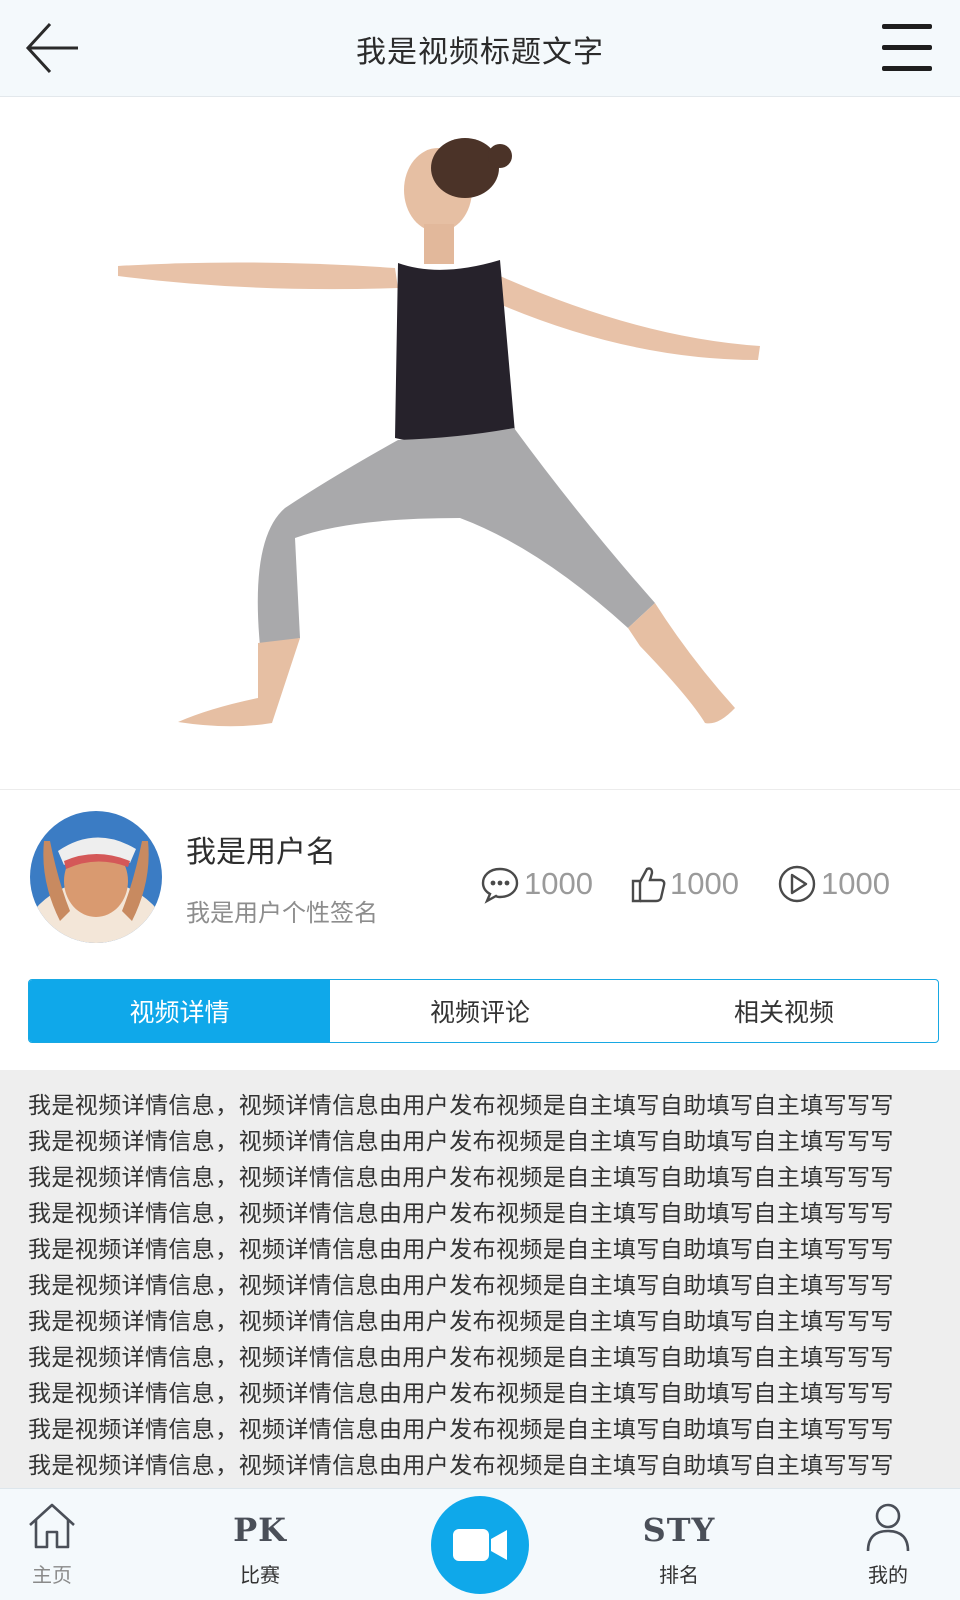  Describe the element at coordinates (784, 1011) in the screenshot. I see `tab-related-videos: 相关视频` at that location.